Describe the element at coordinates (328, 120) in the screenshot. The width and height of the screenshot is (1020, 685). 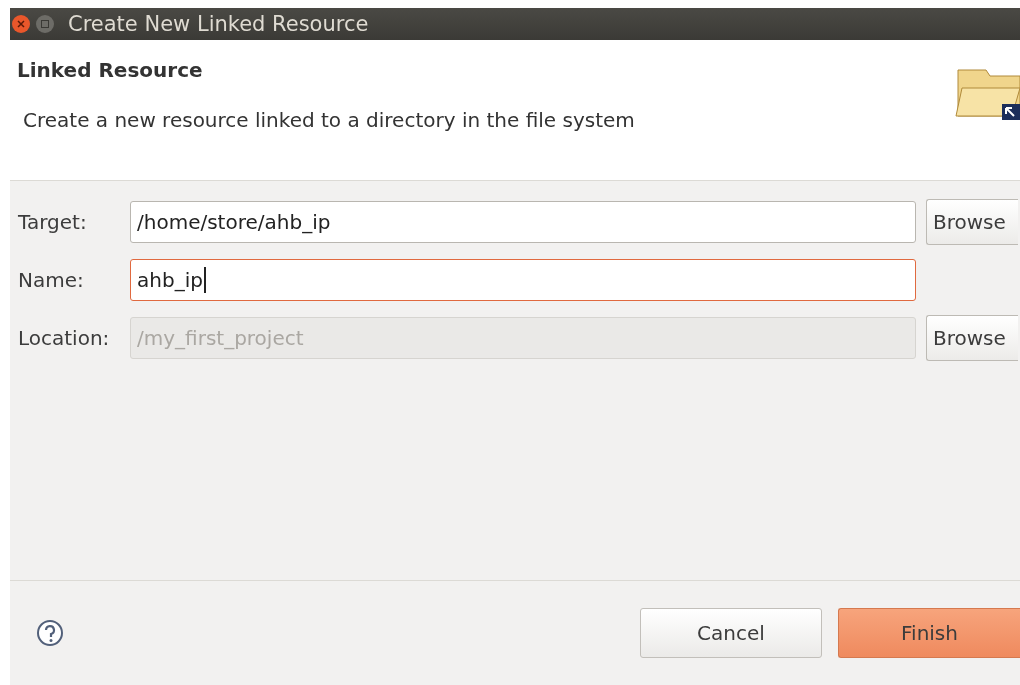
I see `page-description: Create a new resource linked to a directory in the file system` at that location.